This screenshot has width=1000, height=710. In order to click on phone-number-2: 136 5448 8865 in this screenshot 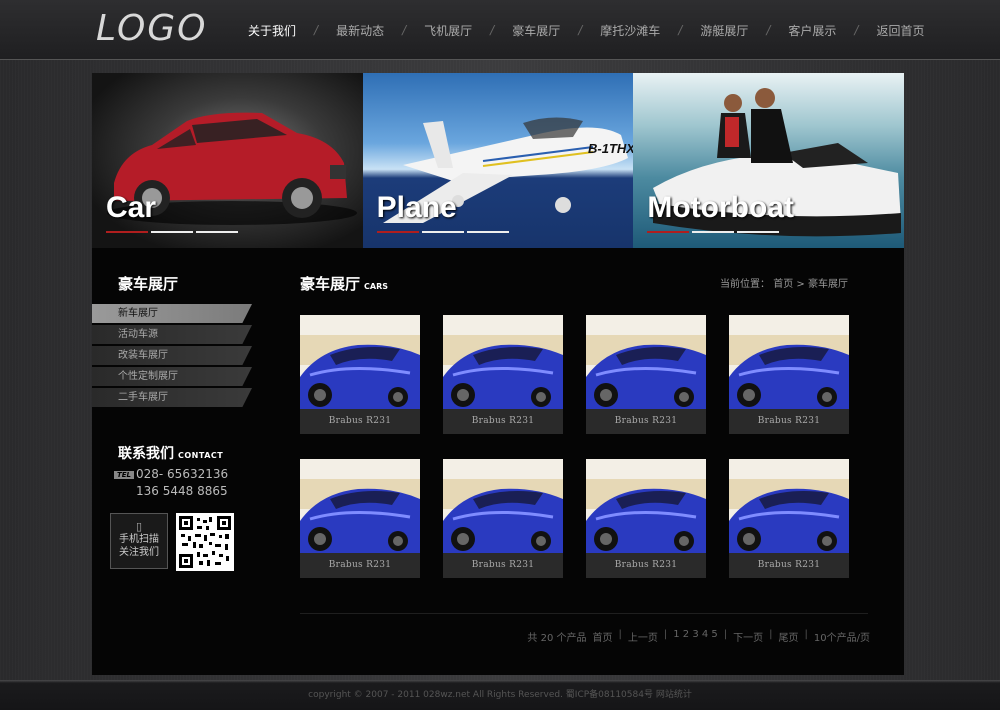, I will do `click(182, 491)`.